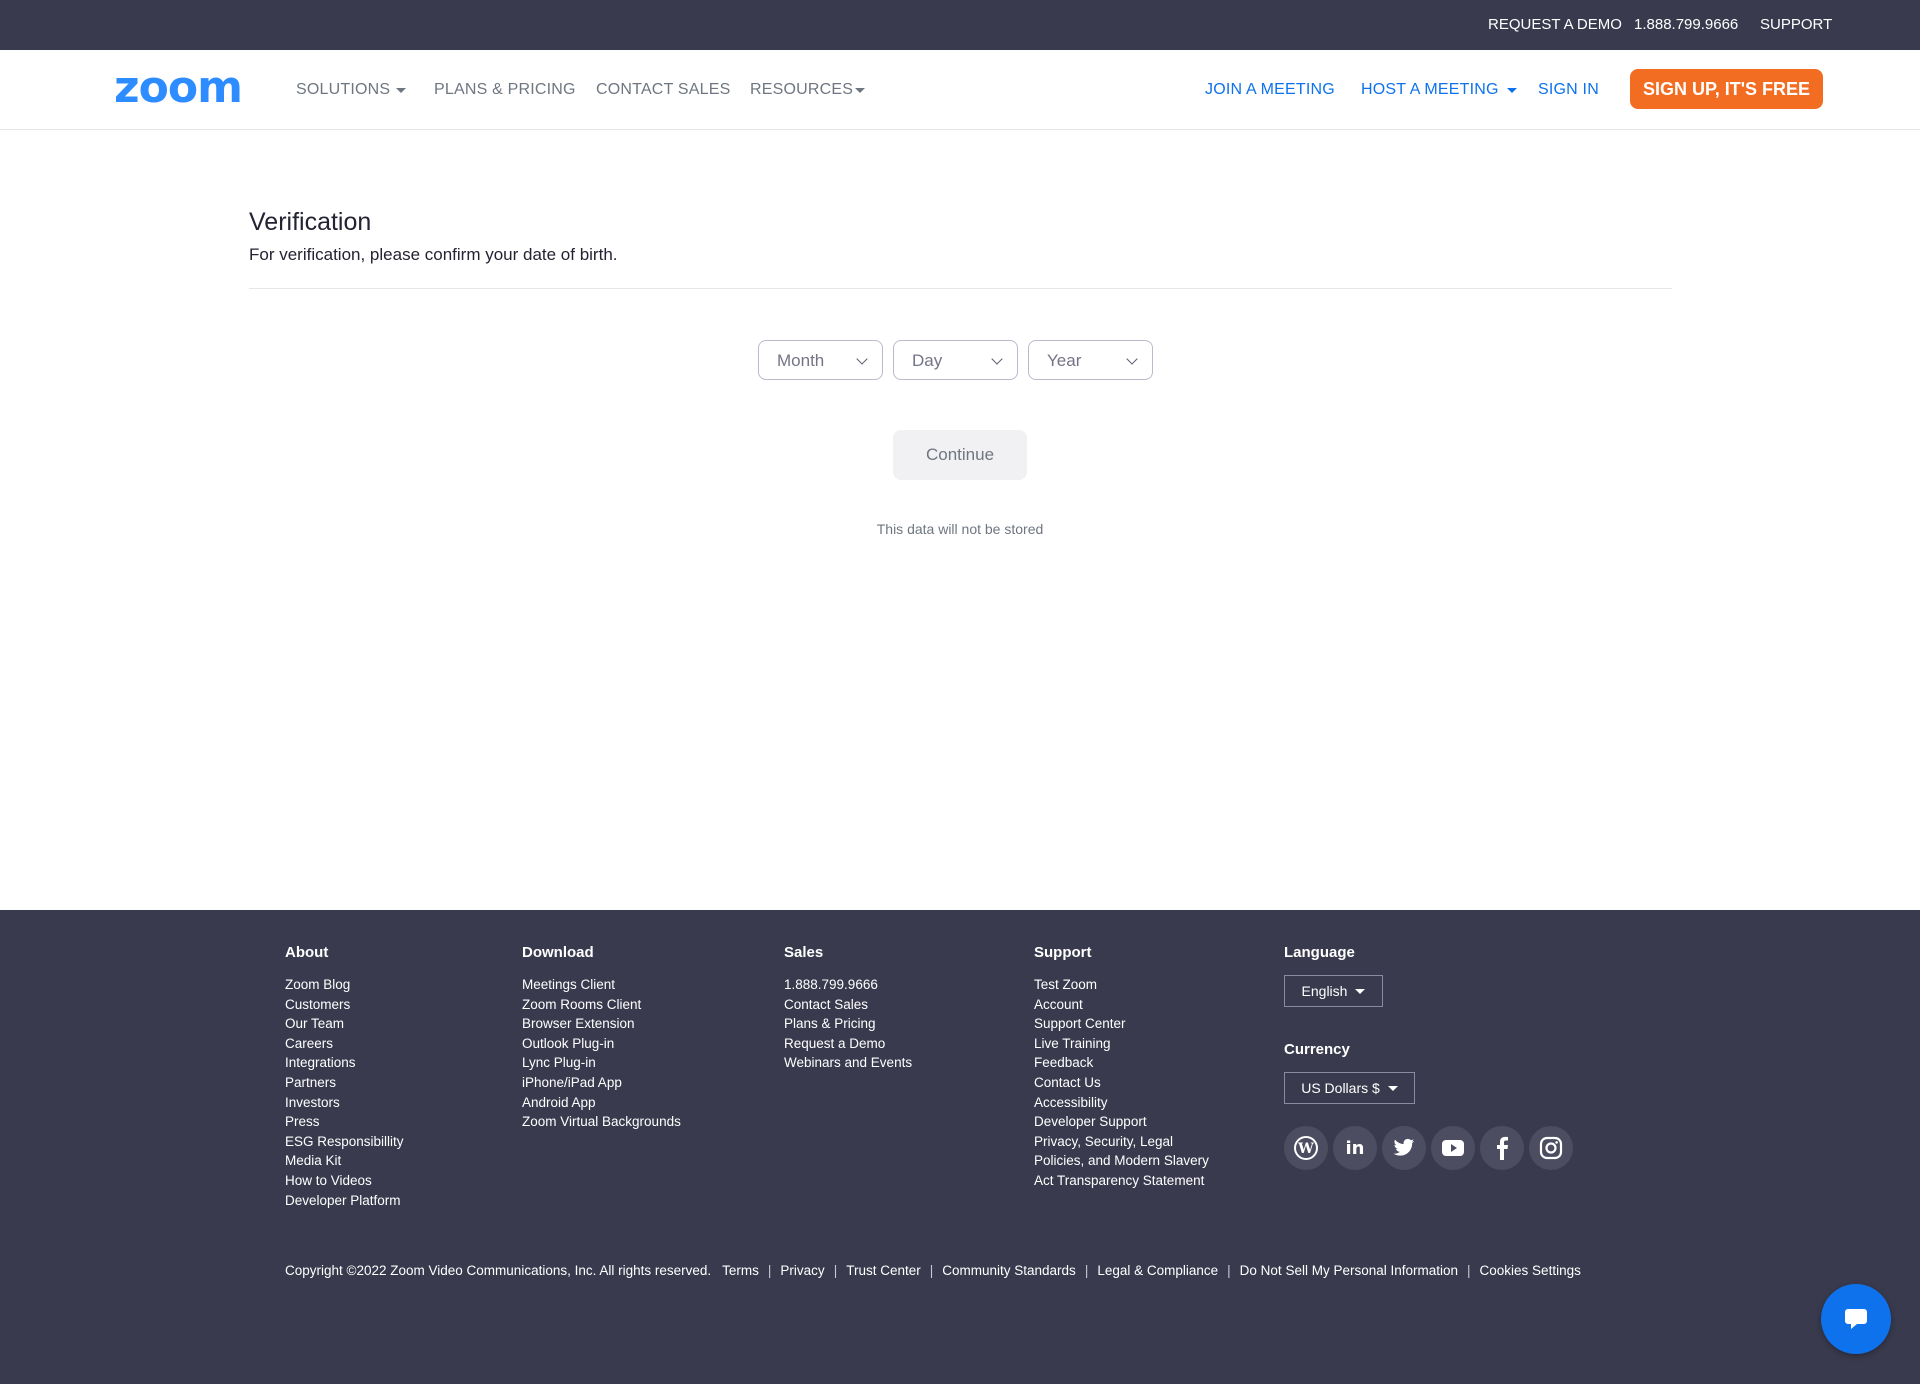 The image size is (1920, 1384). Describe the element at coordinates (883, 1270) in the screenshot. I see `trust-center-link: Trust Center` at that location.